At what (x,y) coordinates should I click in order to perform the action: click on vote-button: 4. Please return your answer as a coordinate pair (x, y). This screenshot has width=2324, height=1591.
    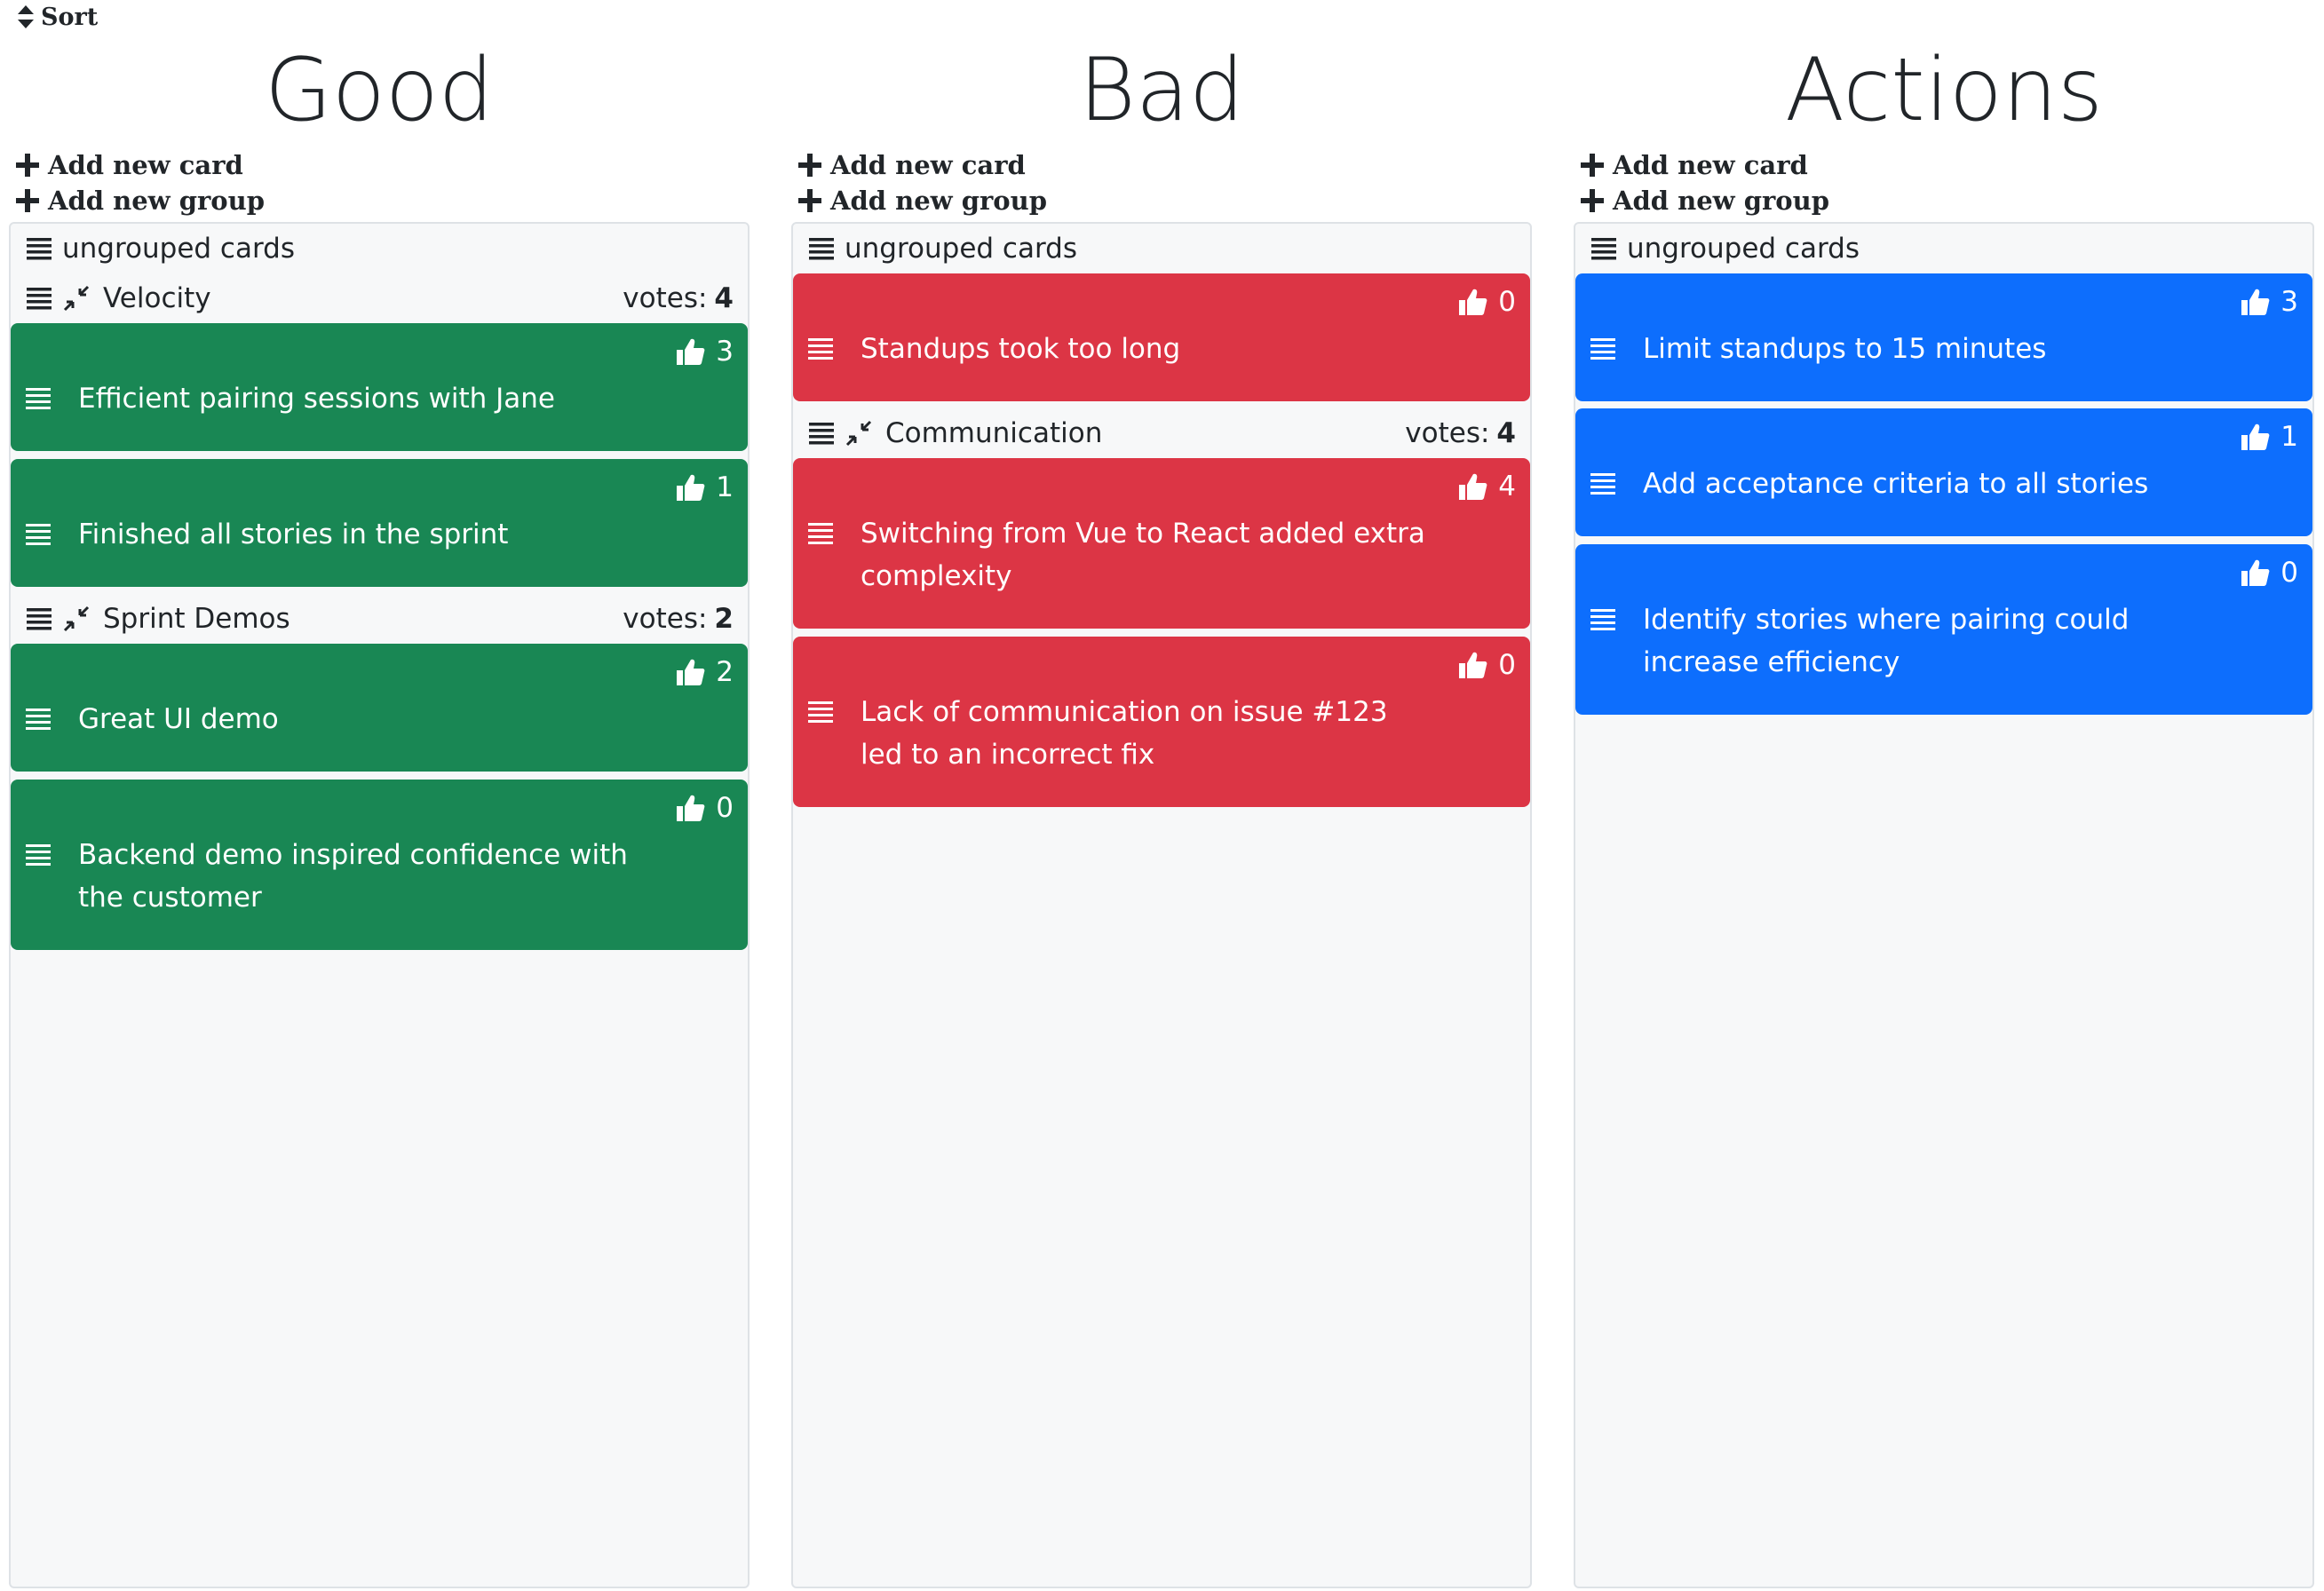
    Looking at the image, I should click on (1487, 487).